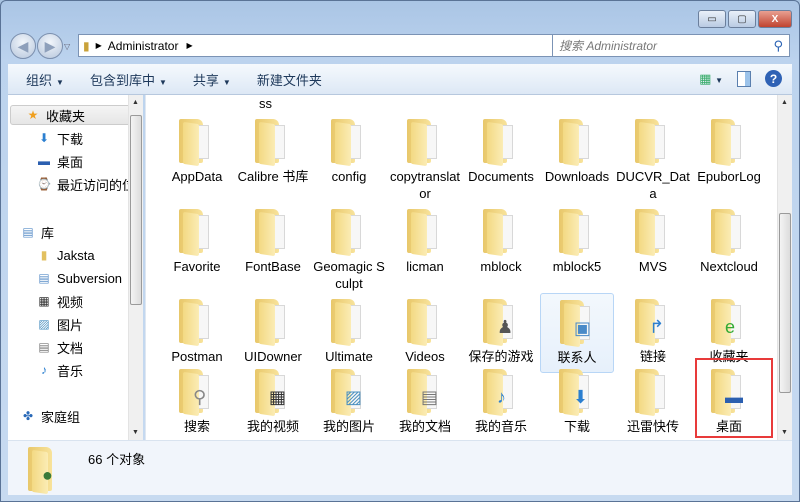 This screenshot has width=800, height=502. What do you see at coordinates (775, 19) in the screenshot?
I see `close-button: X` at bounding box center [775, 19].